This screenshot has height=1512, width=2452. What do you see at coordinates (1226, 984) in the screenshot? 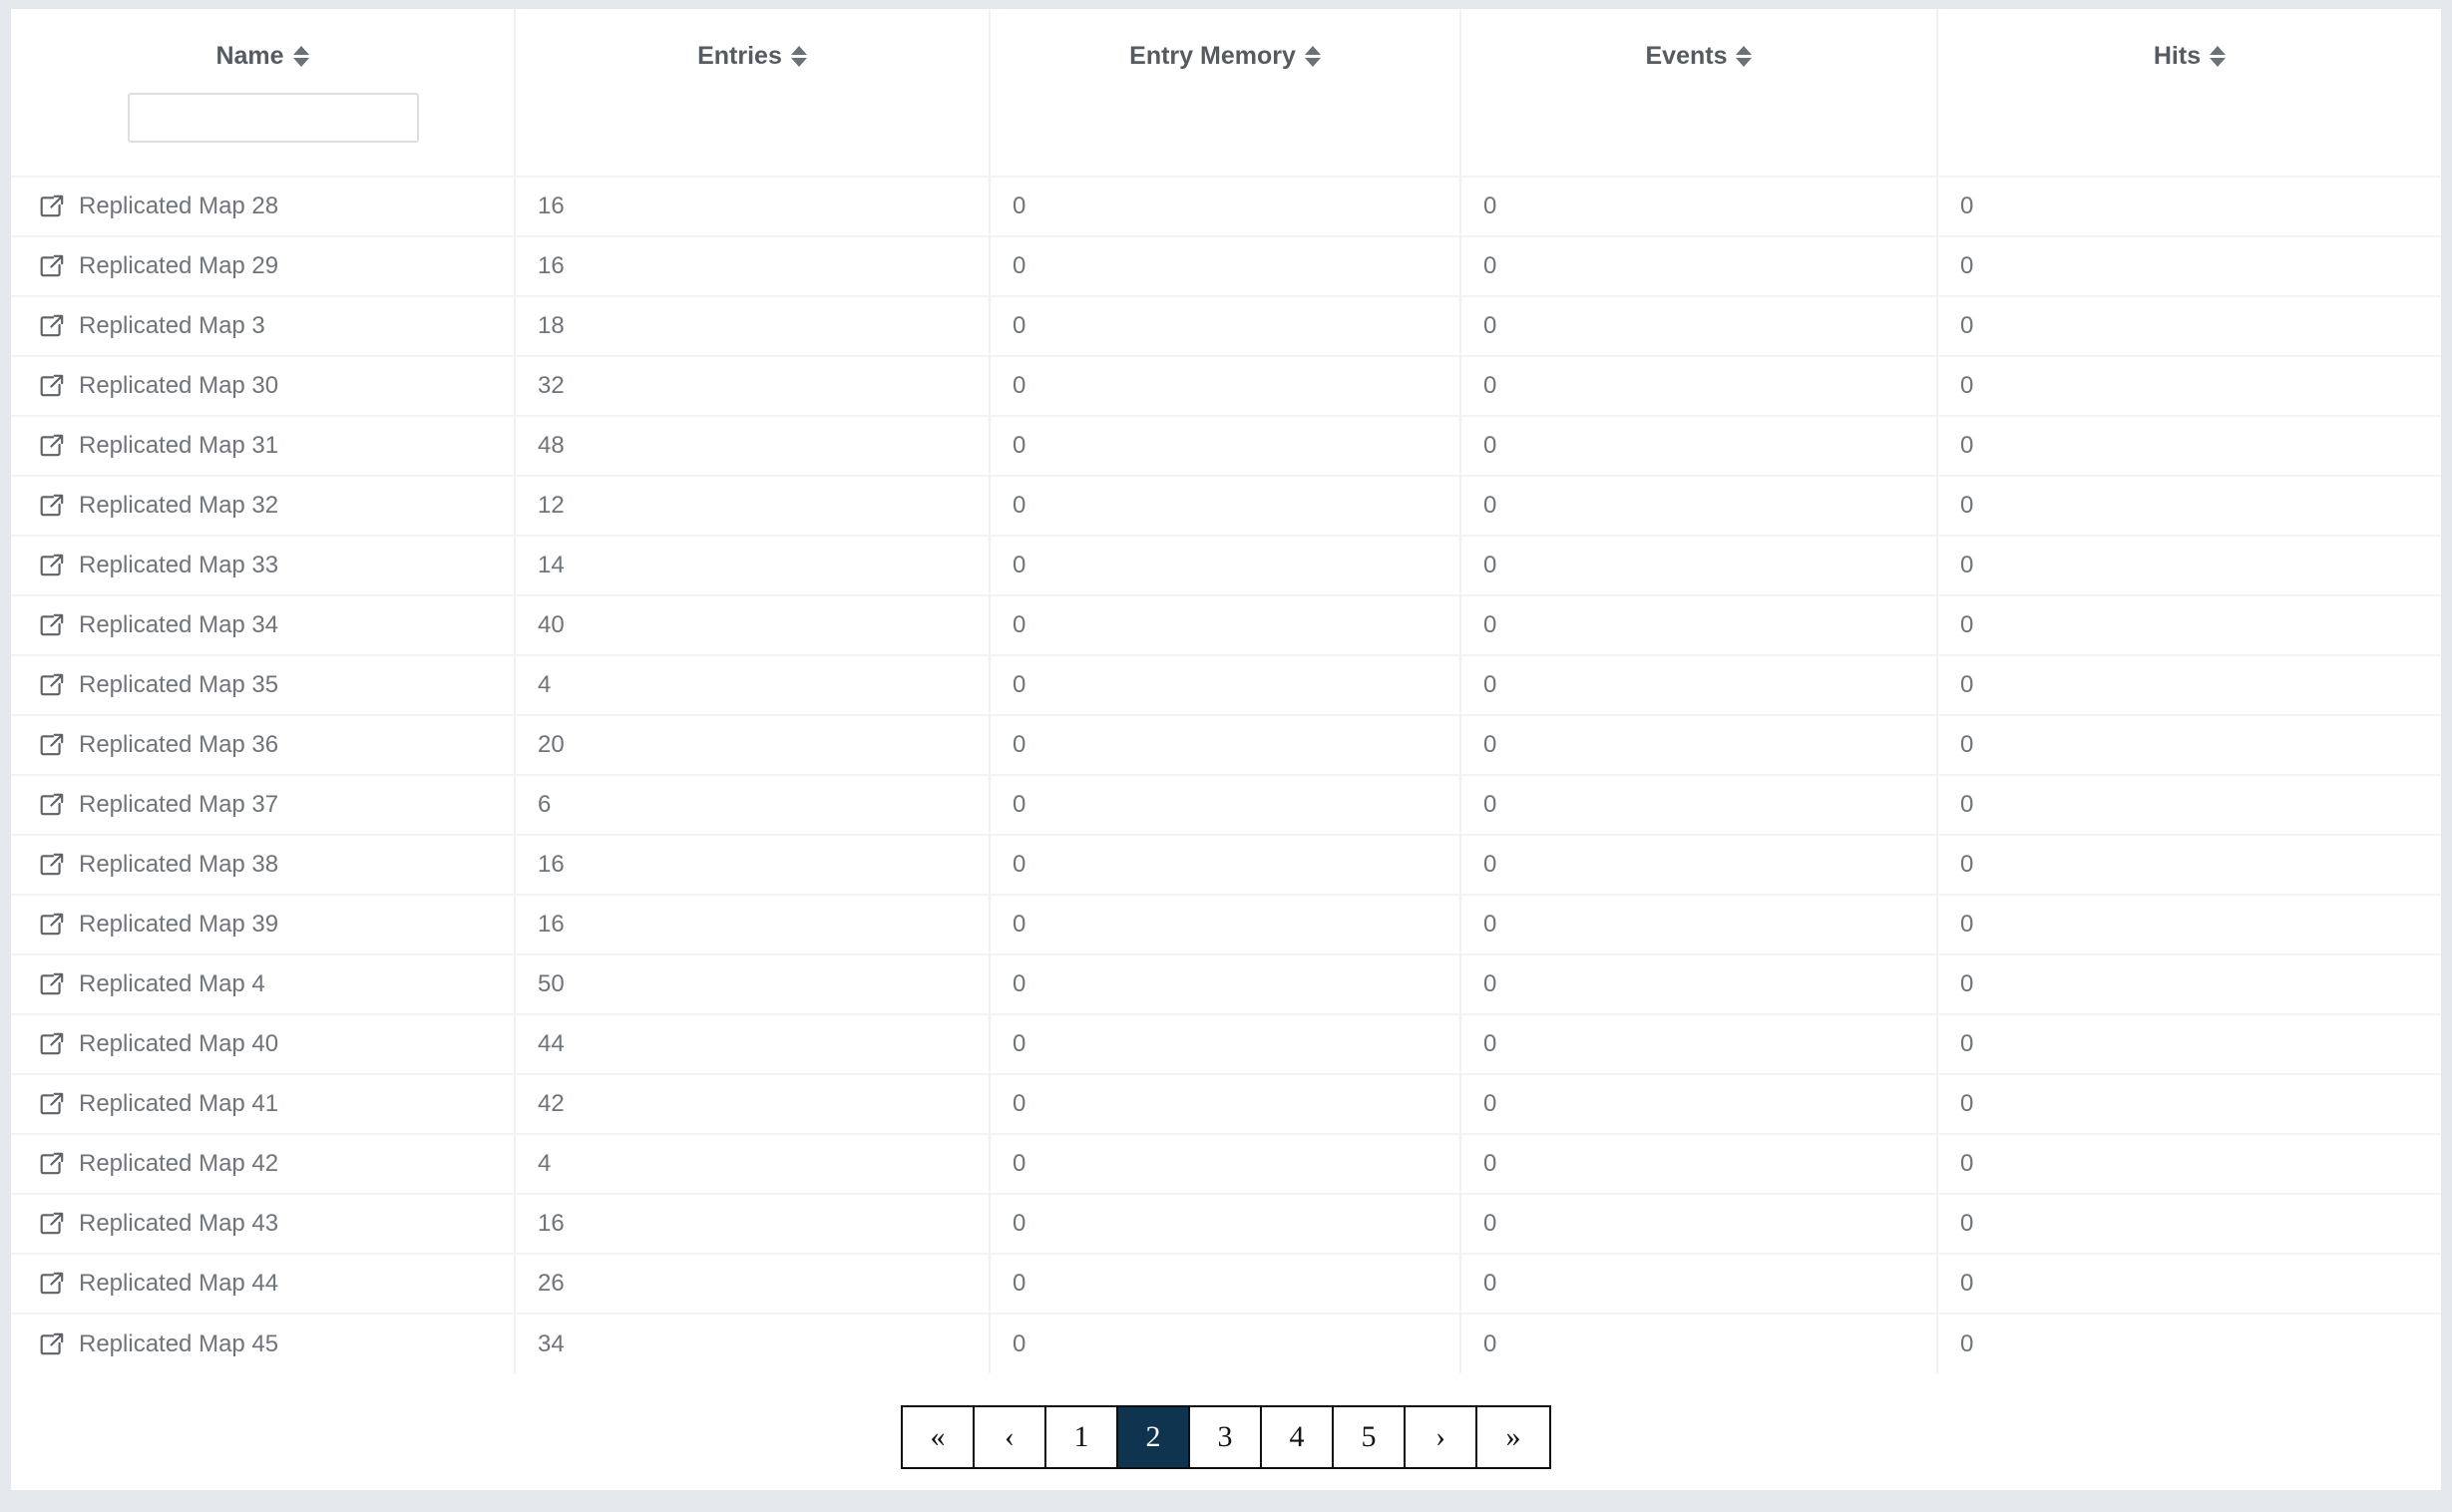
I see `table-row: Replicated Map 4 50 0 0 0` at bounding box center [1226, 984].